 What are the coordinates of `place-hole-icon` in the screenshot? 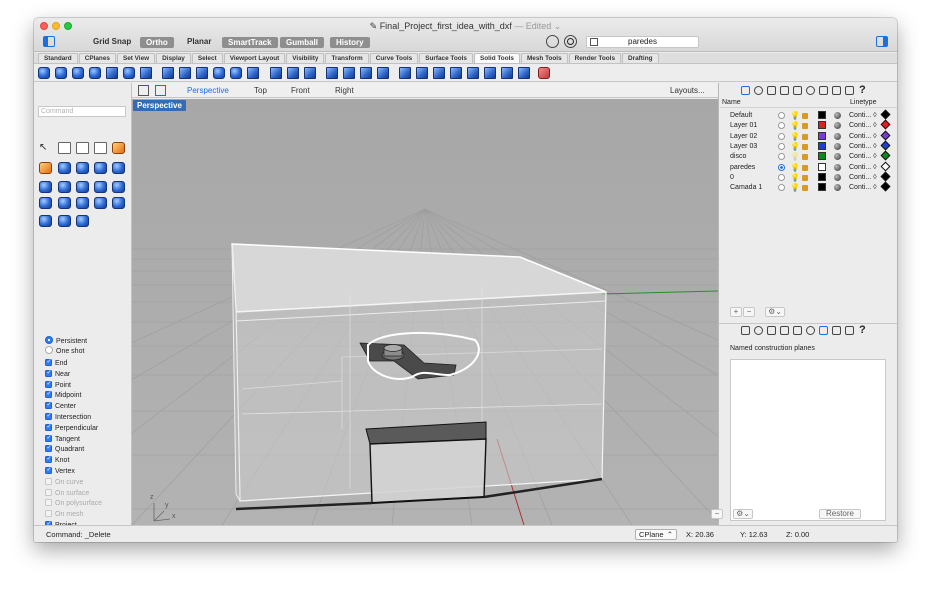 It's located at (332, 73).